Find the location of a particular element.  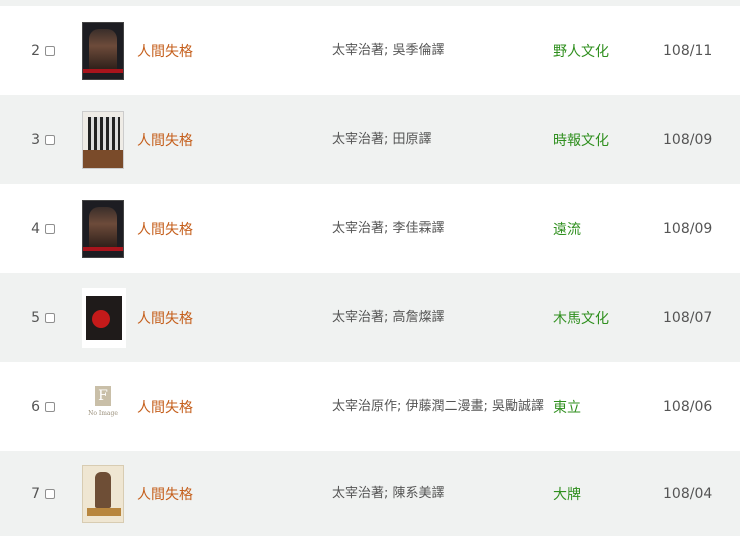

publish-date: 108/07 is located at coordinates (688, 317).